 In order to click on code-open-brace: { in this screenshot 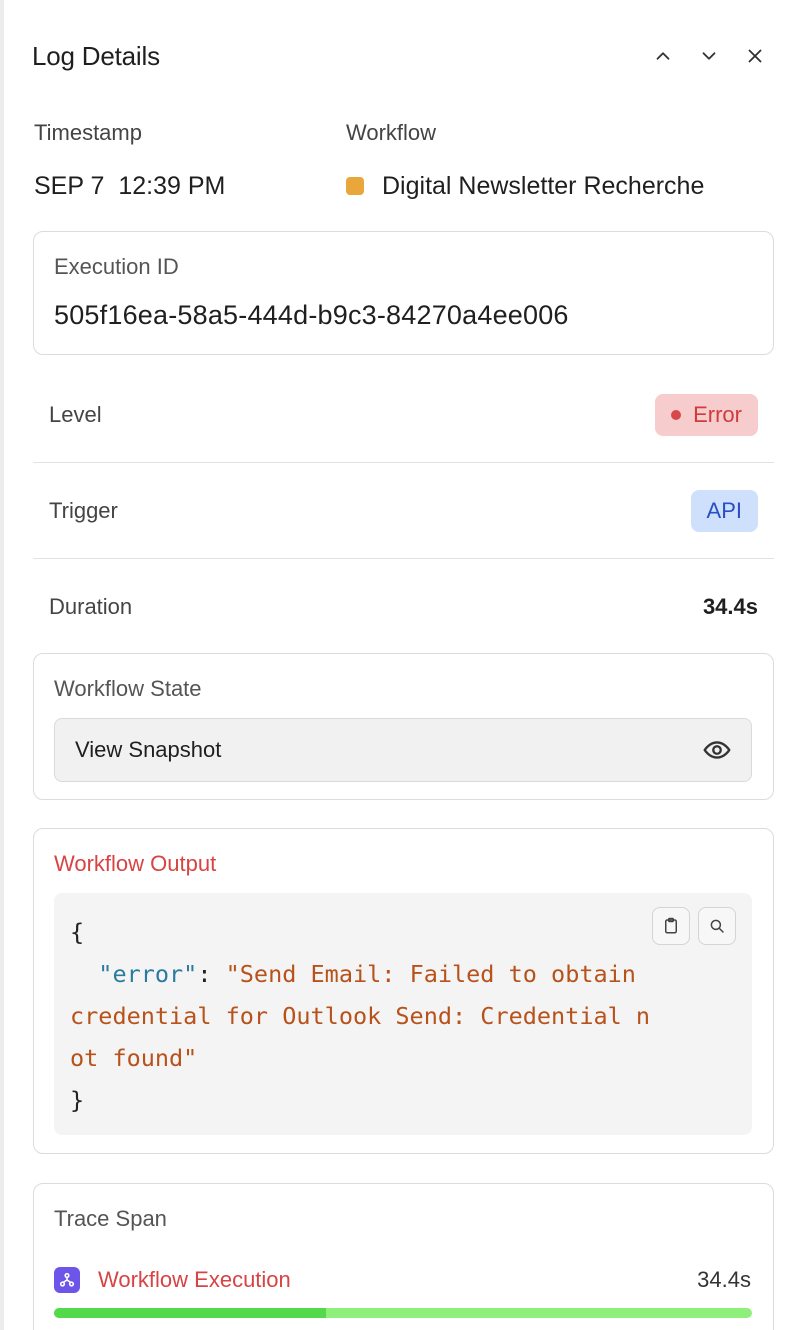, I will do `click(77, 932)`.